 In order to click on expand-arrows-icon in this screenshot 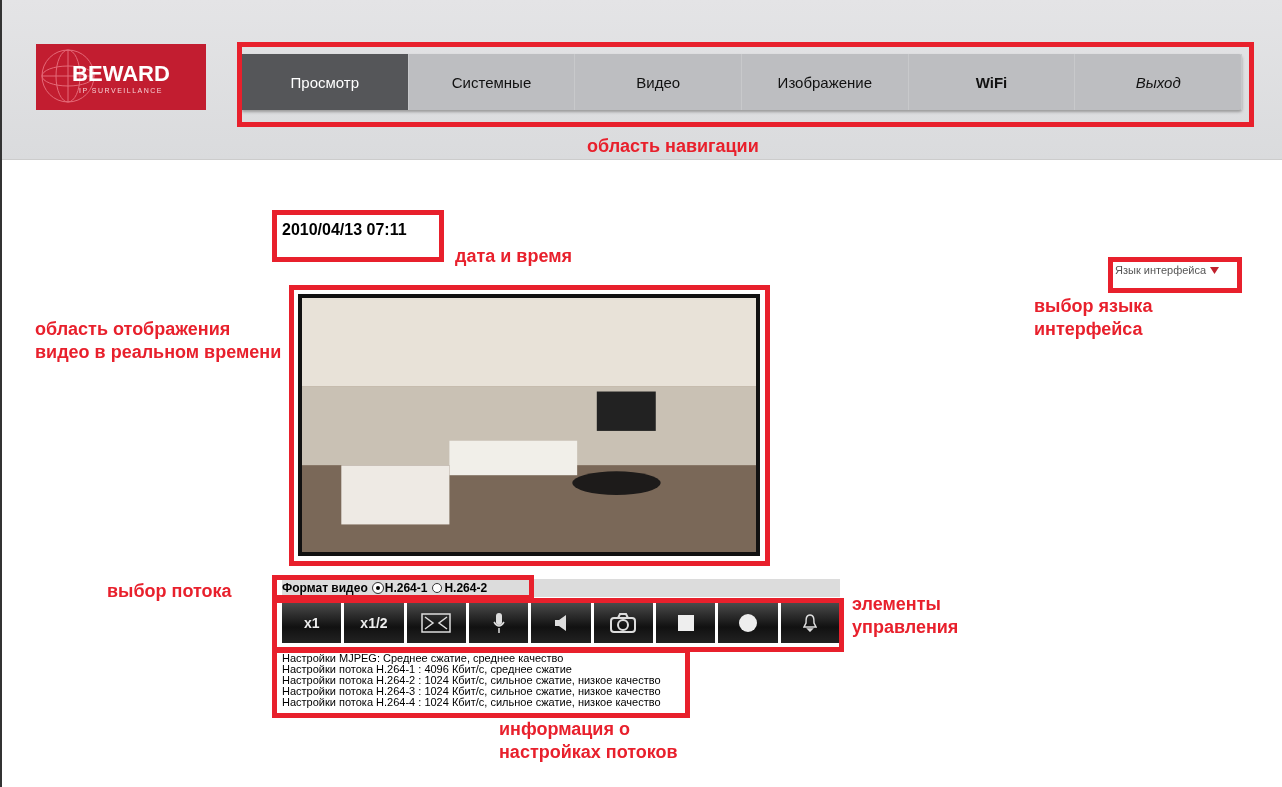, I will do `click(436, 623)`.